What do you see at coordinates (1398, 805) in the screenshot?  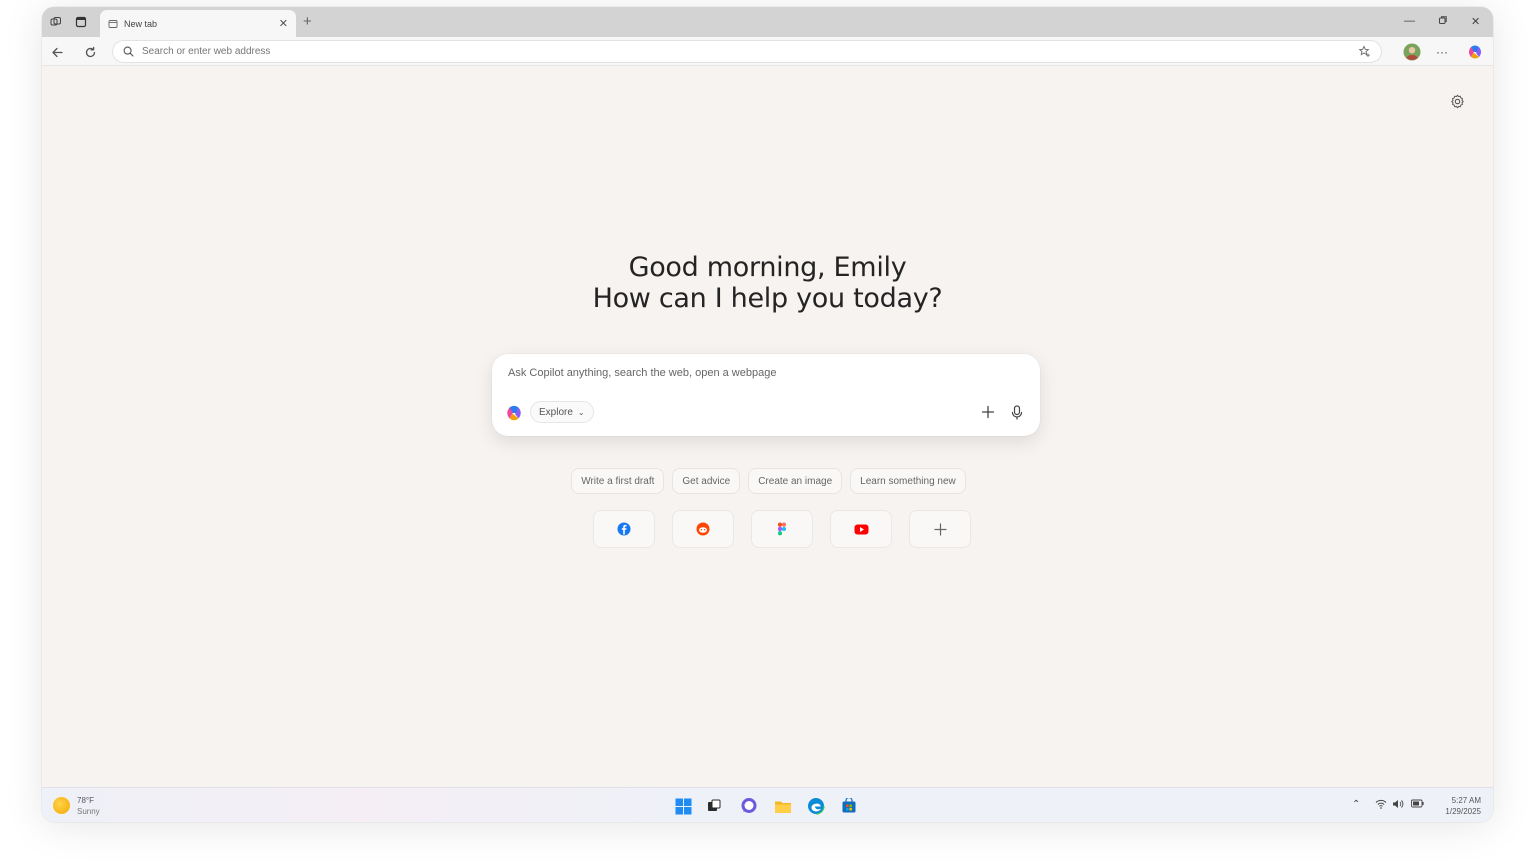 I see `volume-icon` at bounding box center [1398, 805].